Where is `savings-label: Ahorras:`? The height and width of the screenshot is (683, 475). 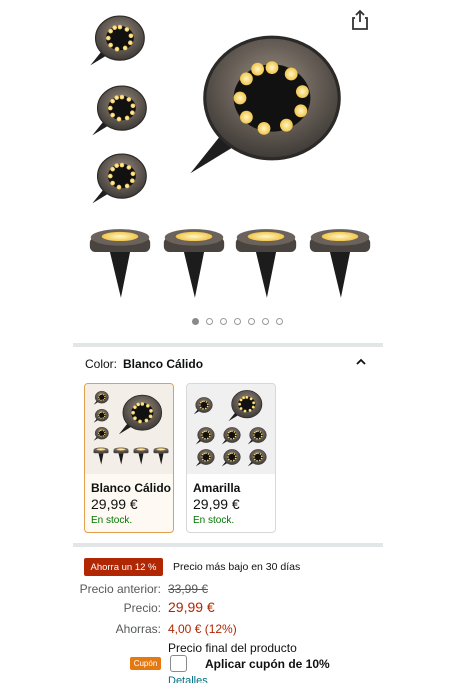 savings-label: Ahorras: is located at coordinates (138, 629).